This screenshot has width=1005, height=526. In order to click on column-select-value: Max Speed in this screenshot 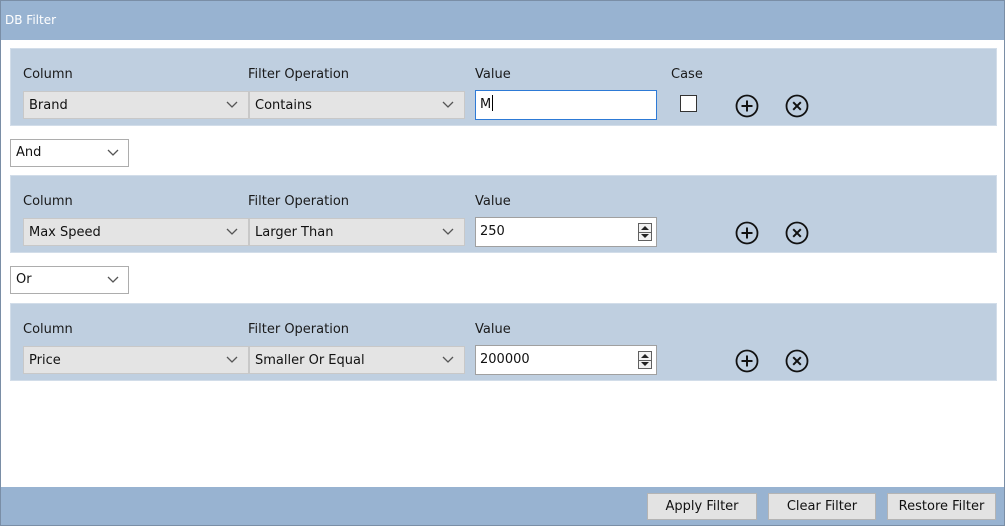, I will do `click(65, 232)`.